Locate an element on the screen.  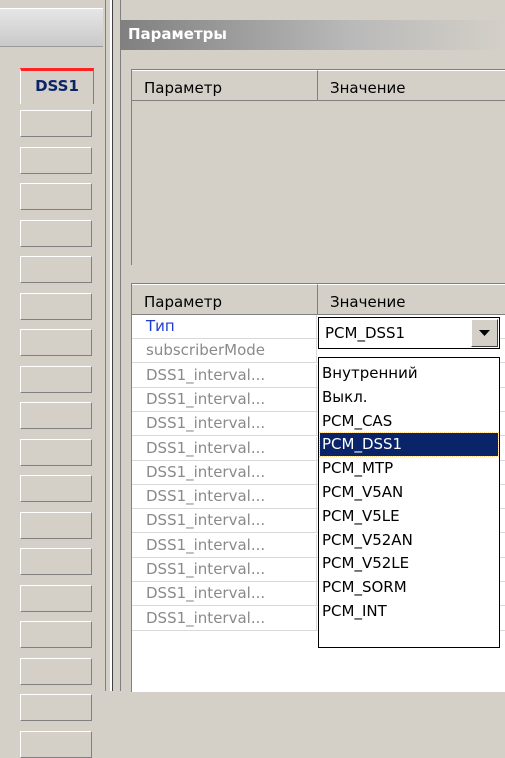
panel-splitter is located at coordinates (113, 345).